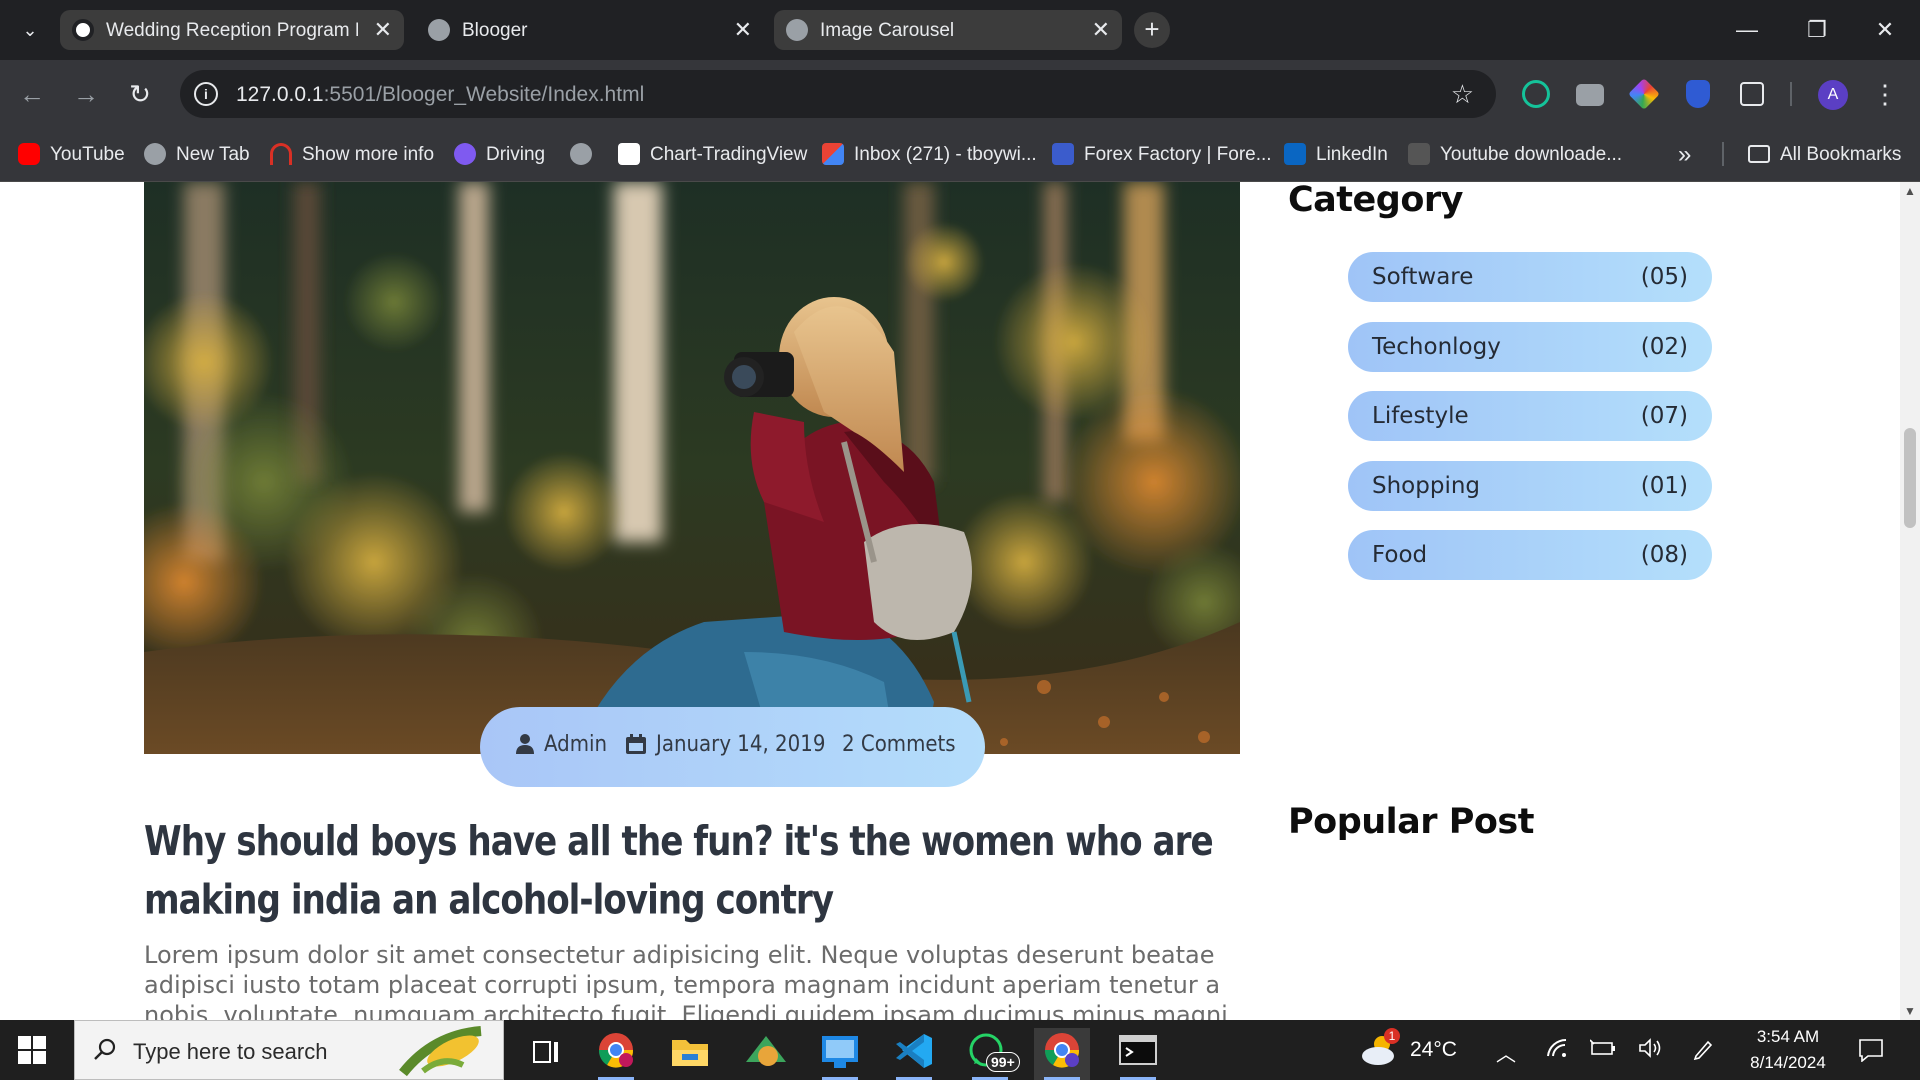 The height and width of the screenshot is (1085, 1920). I want to click on category-count: (01), so click(1664, 485).